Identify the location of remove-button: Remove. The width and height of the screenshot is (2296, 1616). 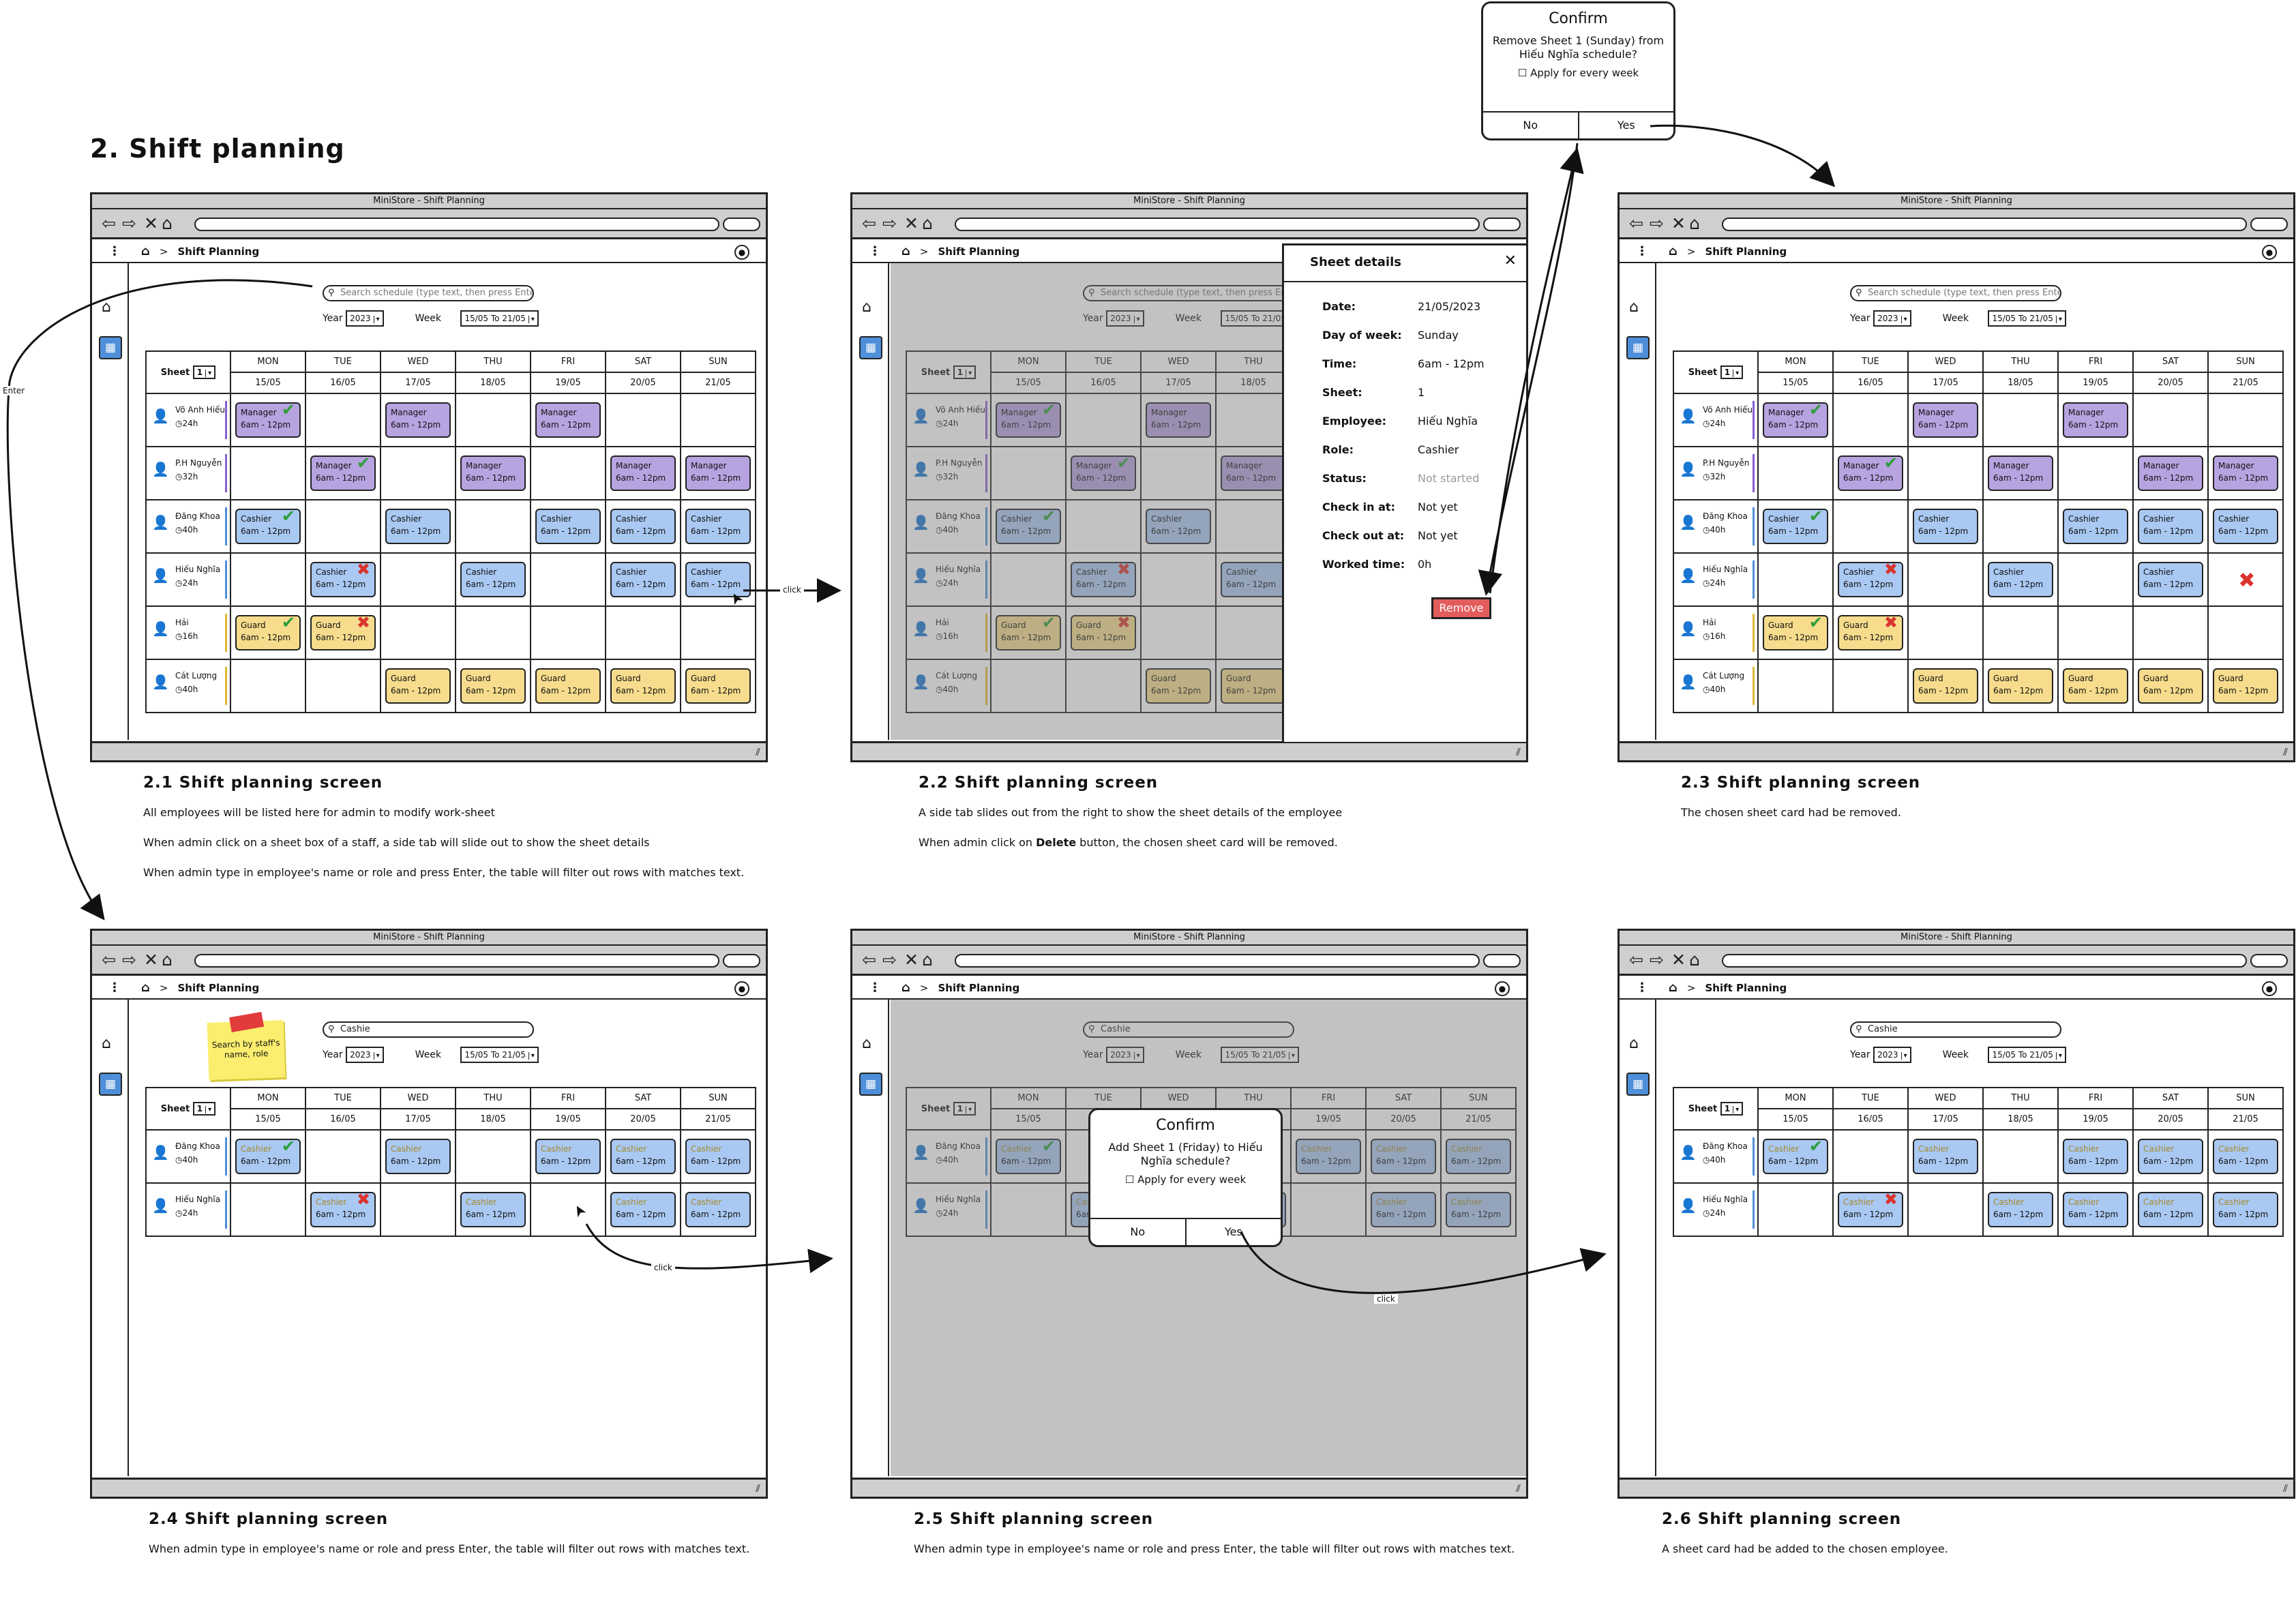
(1461, 608).